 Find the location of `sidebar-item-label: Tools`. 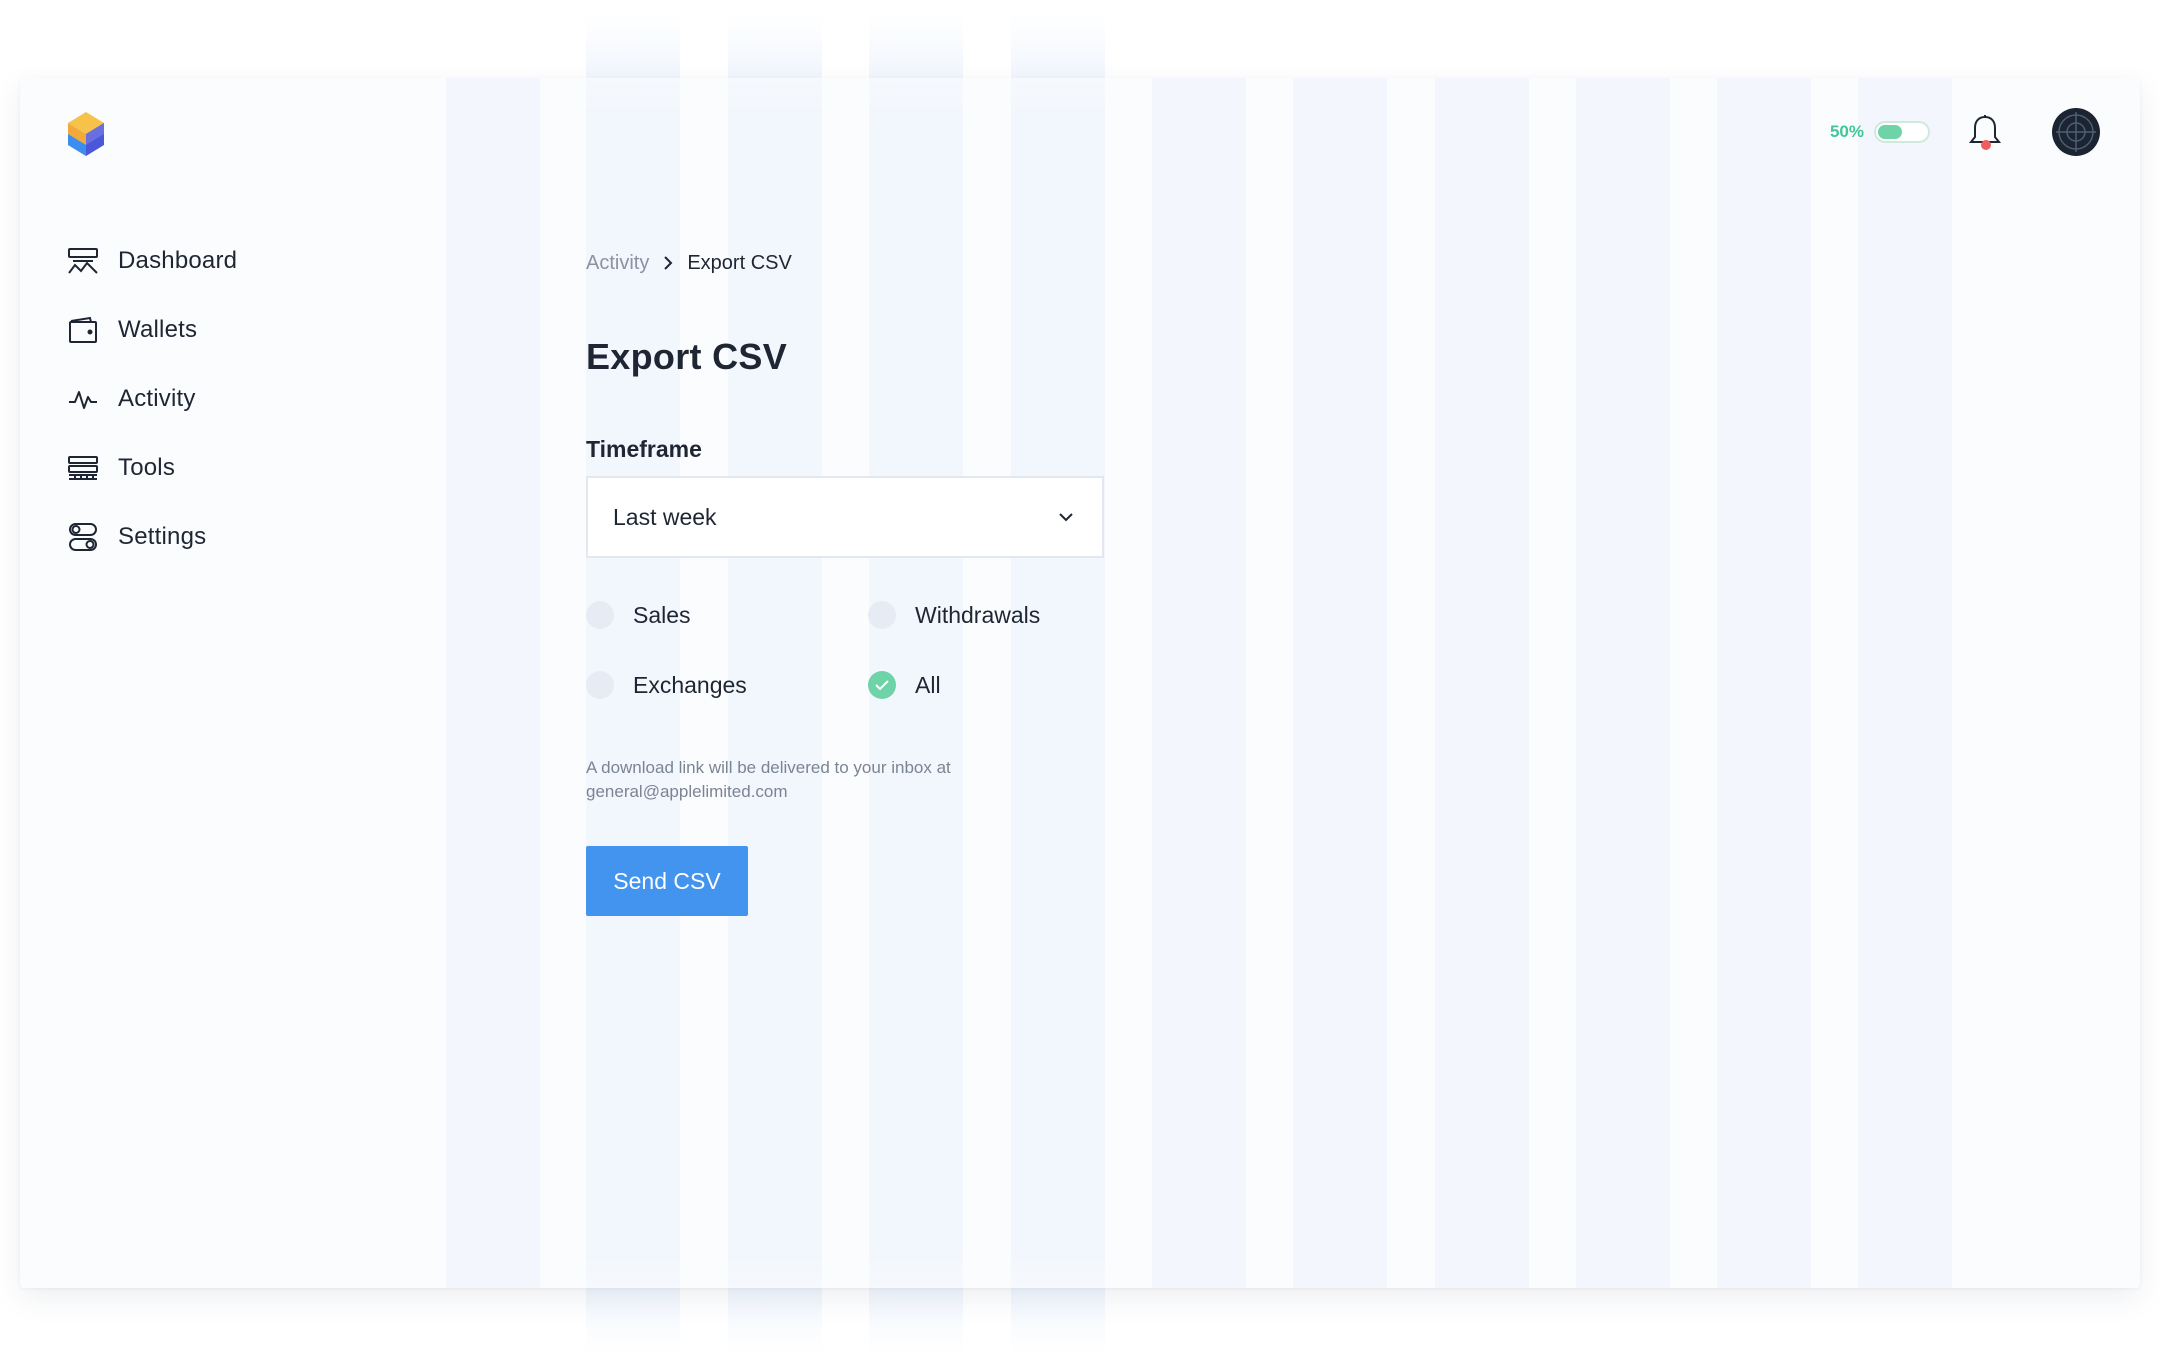

sidebar-item-label: Tools is located at coordinates (147, 467).